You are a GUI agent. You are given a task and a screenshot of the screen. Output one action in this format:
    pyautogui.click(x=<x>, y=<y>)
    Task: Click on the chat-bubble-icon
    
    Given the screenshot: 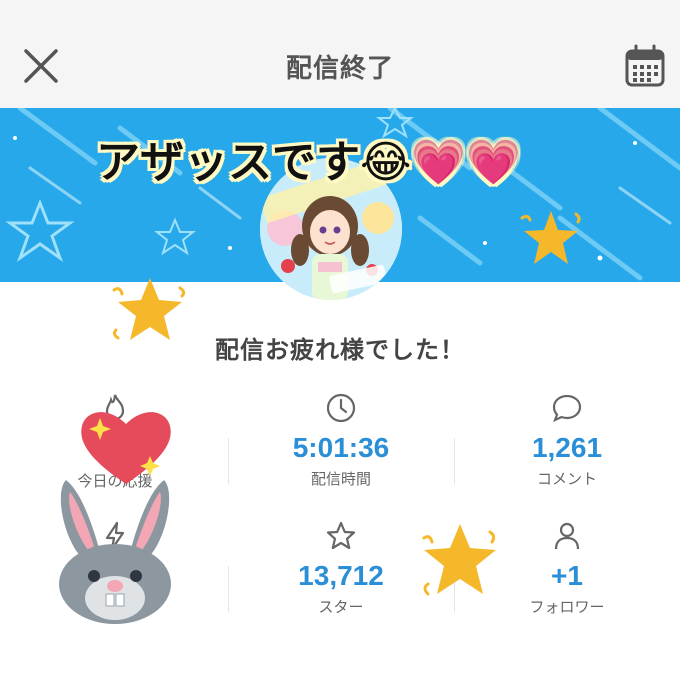 What is the action you would take?
    pyautogui.click(x=567, y=408)
    